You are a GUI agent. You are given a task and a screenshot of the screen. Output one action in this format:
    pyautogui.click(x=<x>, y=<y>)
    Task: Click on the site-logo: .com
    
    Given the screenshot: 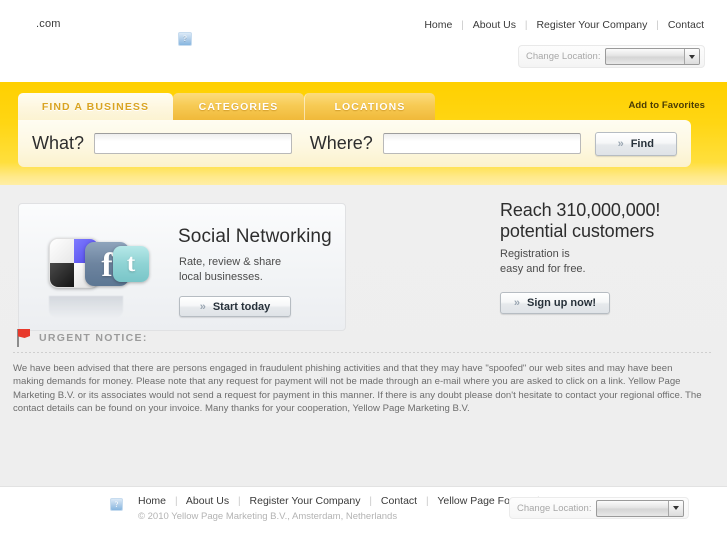 What is the action you would take?
    pyautogui.click(x=48, y=24)
    